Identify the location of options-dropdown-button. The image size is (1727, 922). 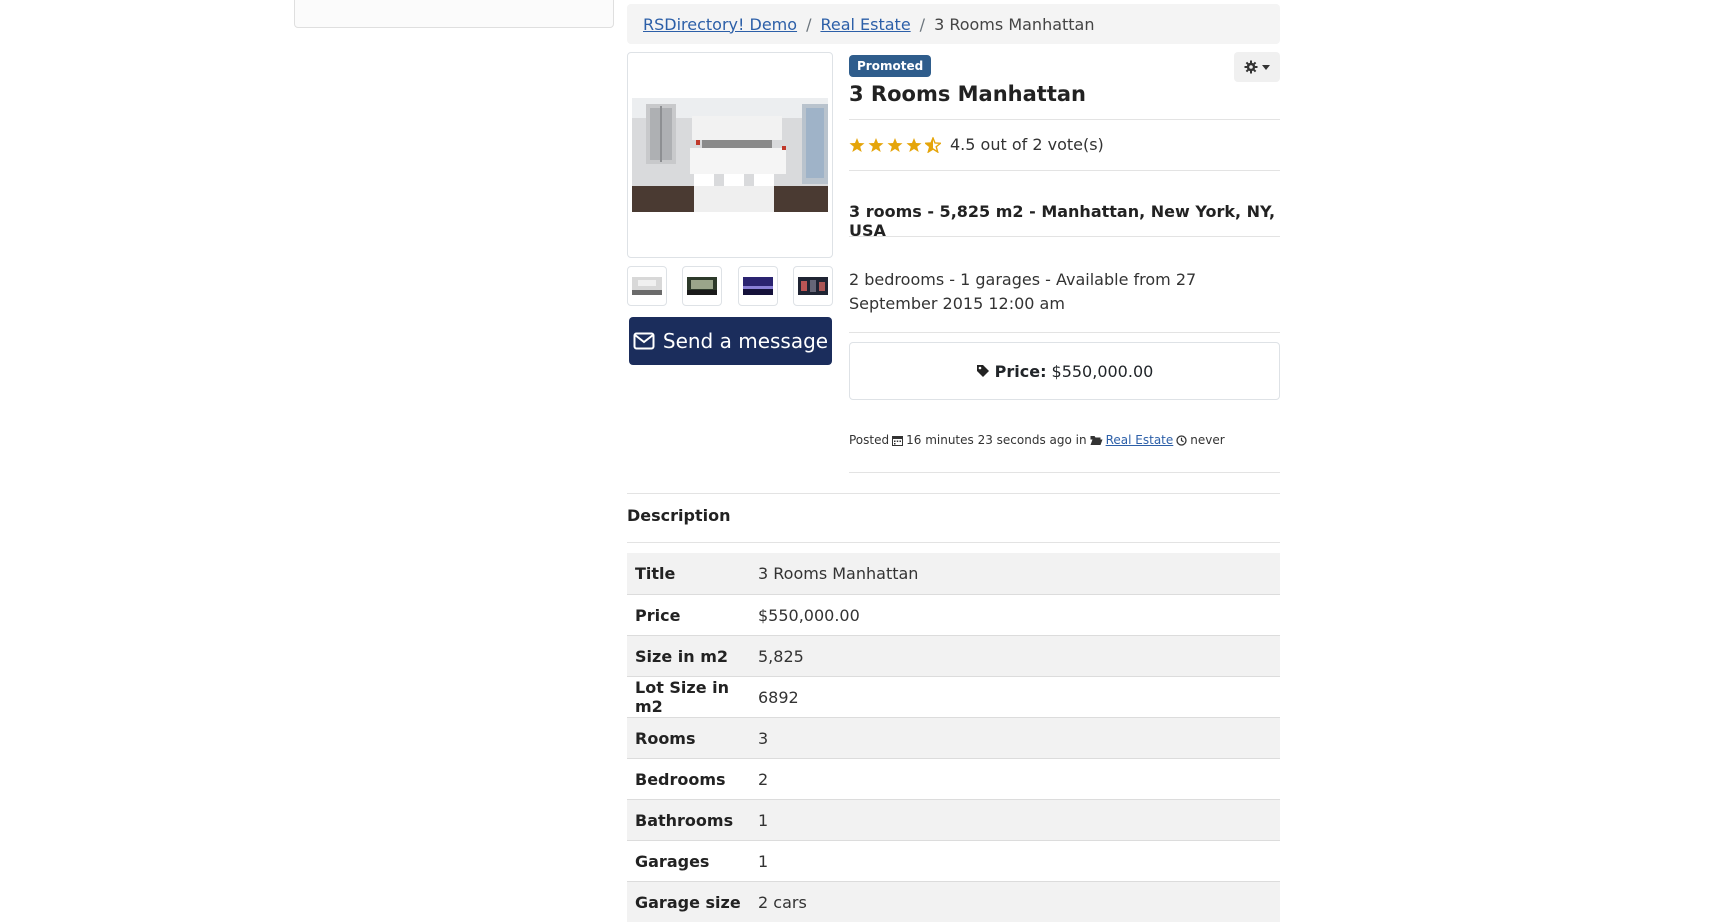
(1257, 67).